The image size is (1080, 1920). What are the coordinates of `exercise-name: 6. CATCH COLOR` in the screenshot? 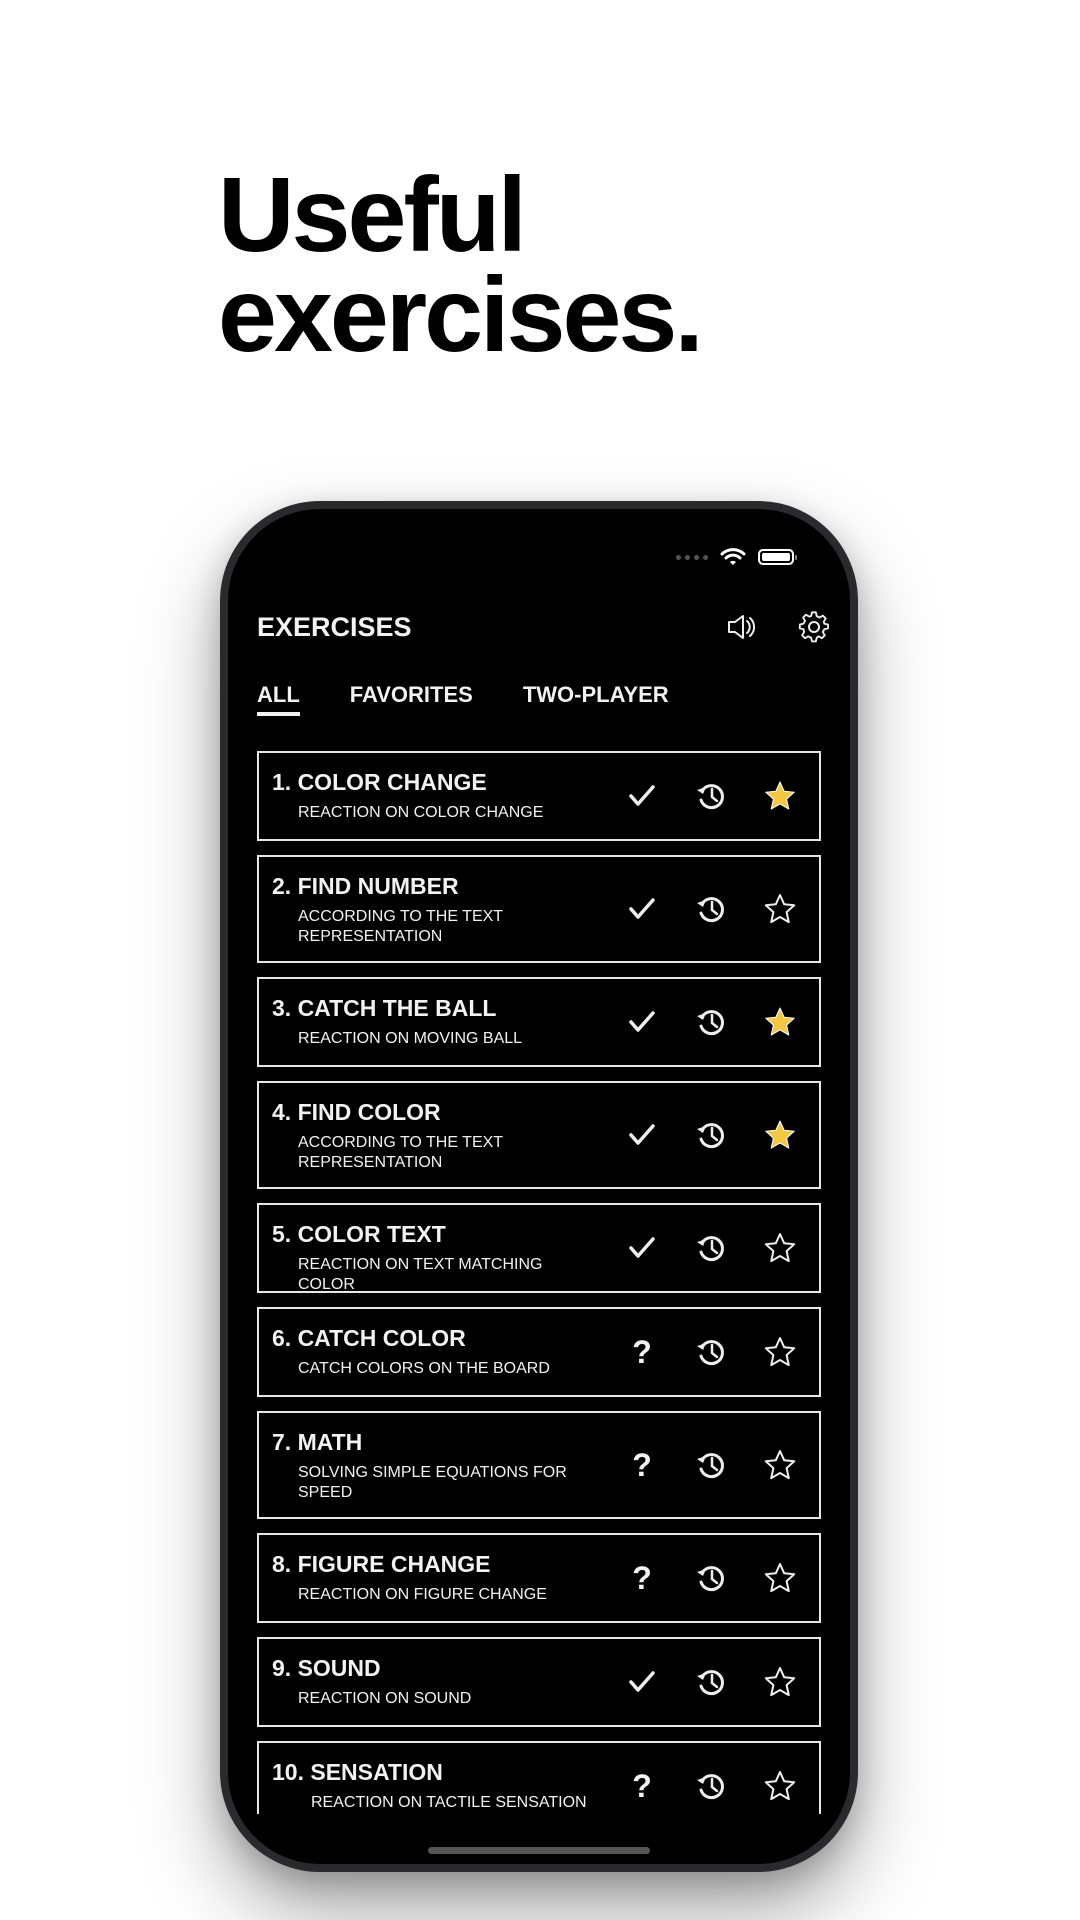 It's located at (369, 1338).